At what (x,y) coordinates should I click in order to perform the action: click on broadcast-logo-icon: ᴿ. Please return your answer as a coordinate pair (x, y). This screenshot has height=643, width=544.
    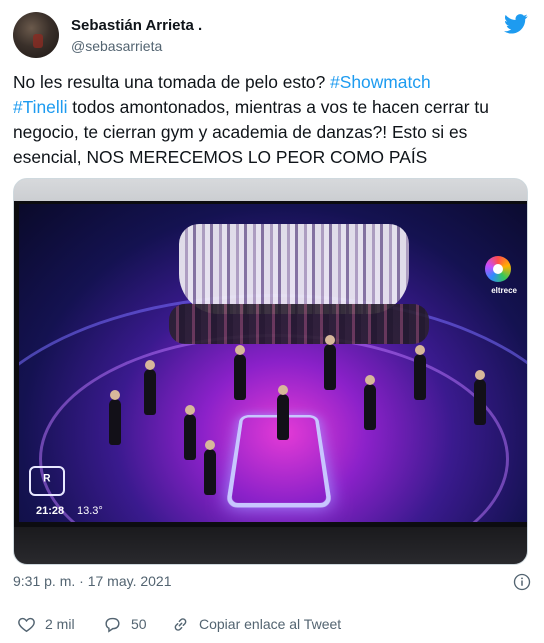
    Looking at the image, I should click on (47, 481).